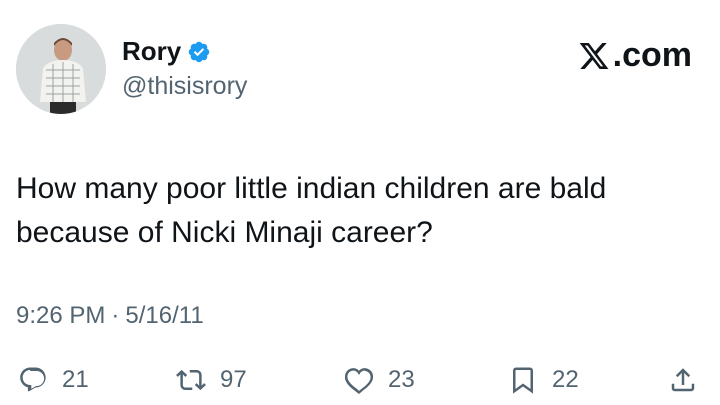 The width and height of the screenshot is (720, 405). What do you see at coordinates (523, 380) in the screenshot?
I see `bookmark-icon` at bounding box center [523, 380].